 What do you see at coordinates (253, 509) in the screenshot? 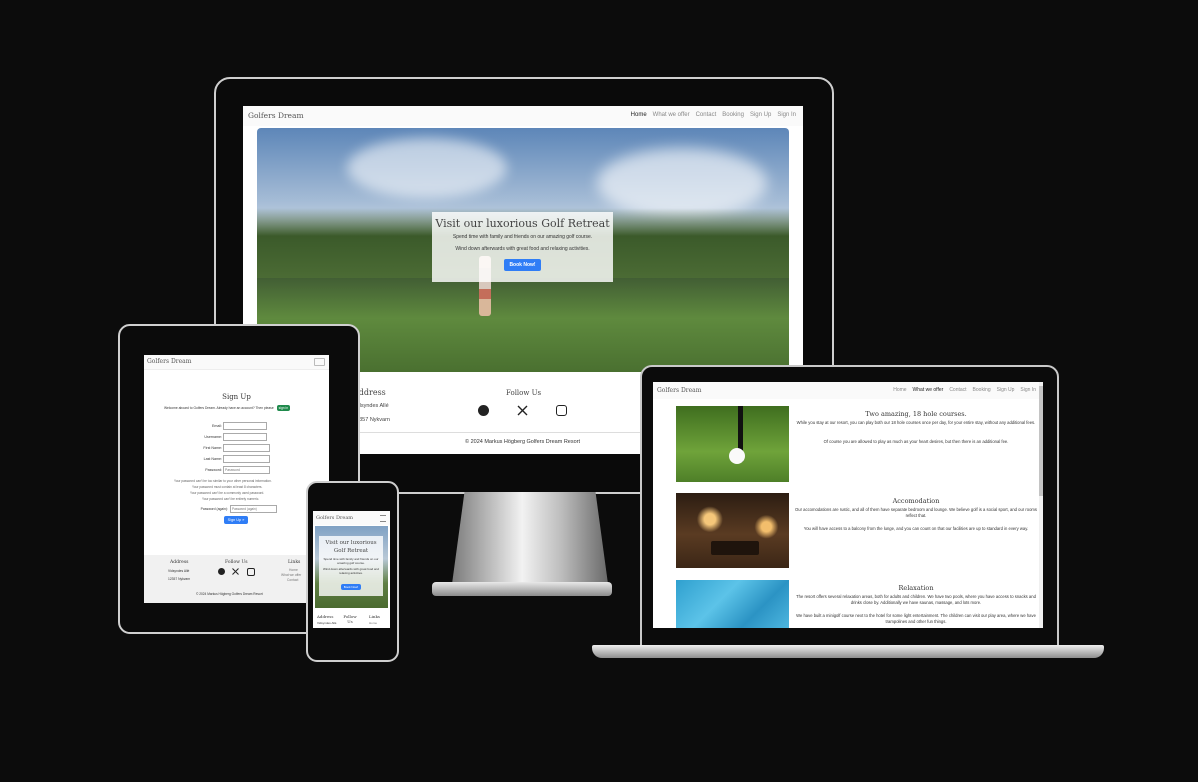
I see `password-again-field: Password (again)` at bounding box center [253, 509].